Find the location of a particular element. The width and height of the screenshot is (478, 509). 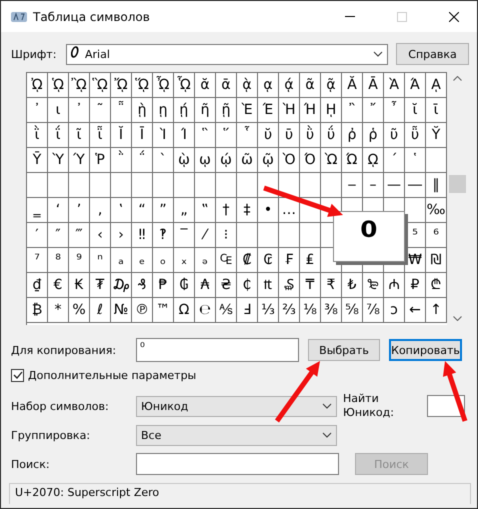

character-cell: ⁄ is located at coordinates (205, 235).